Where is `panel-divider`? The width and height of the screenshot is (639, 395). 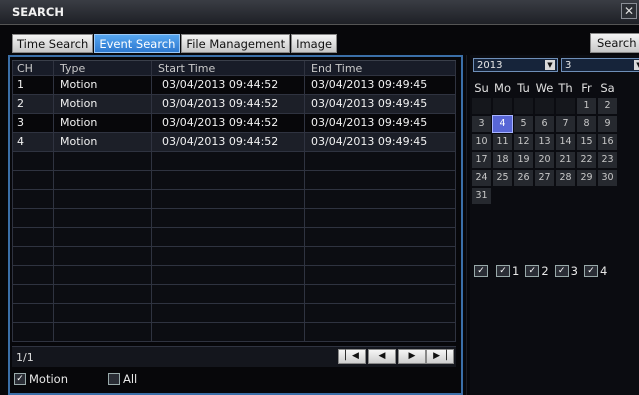
panel-divider is located at coordinates (466, 225).